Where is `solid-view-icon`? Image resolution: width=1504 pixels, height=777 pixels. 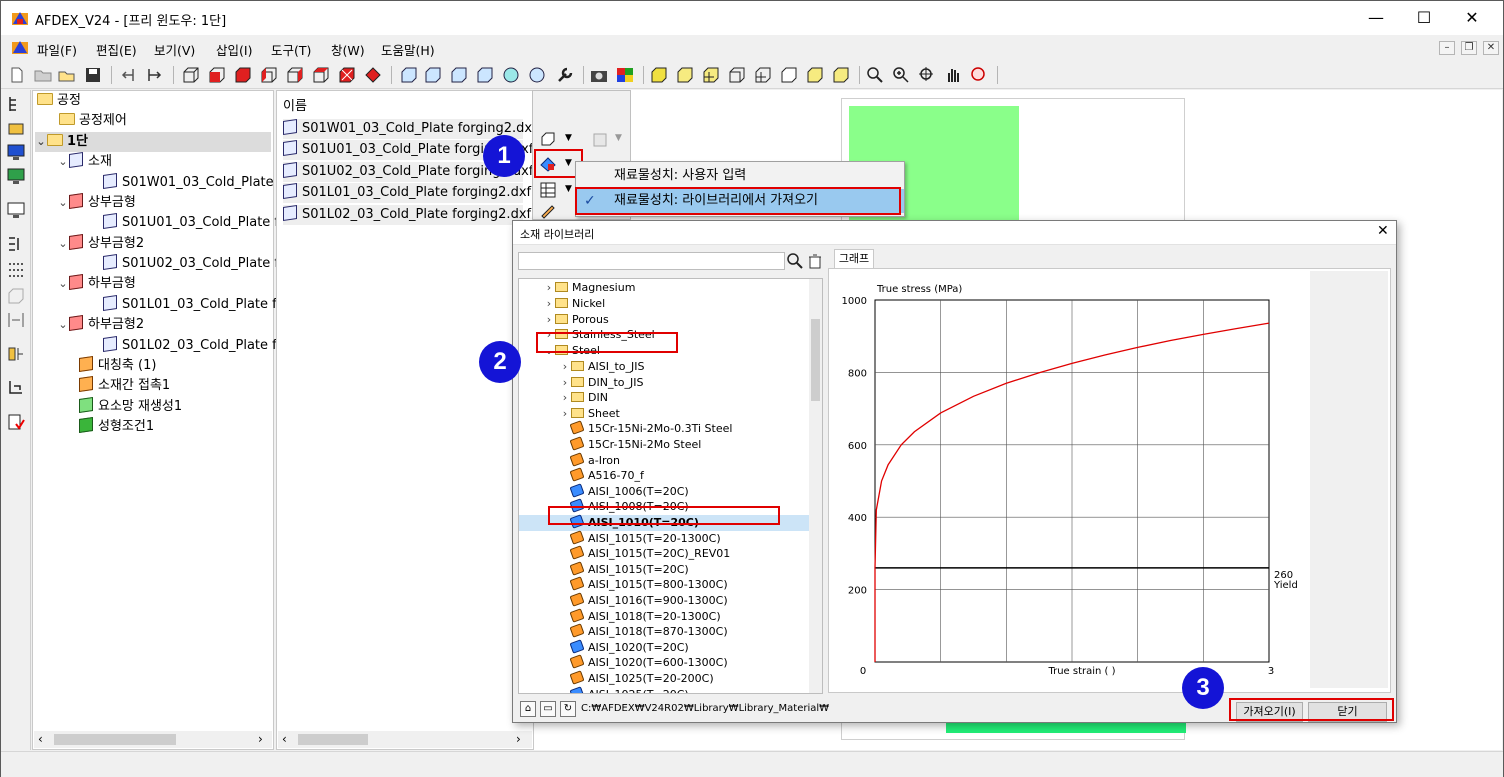 solid-view-icon is located at coordinates (659, 75).